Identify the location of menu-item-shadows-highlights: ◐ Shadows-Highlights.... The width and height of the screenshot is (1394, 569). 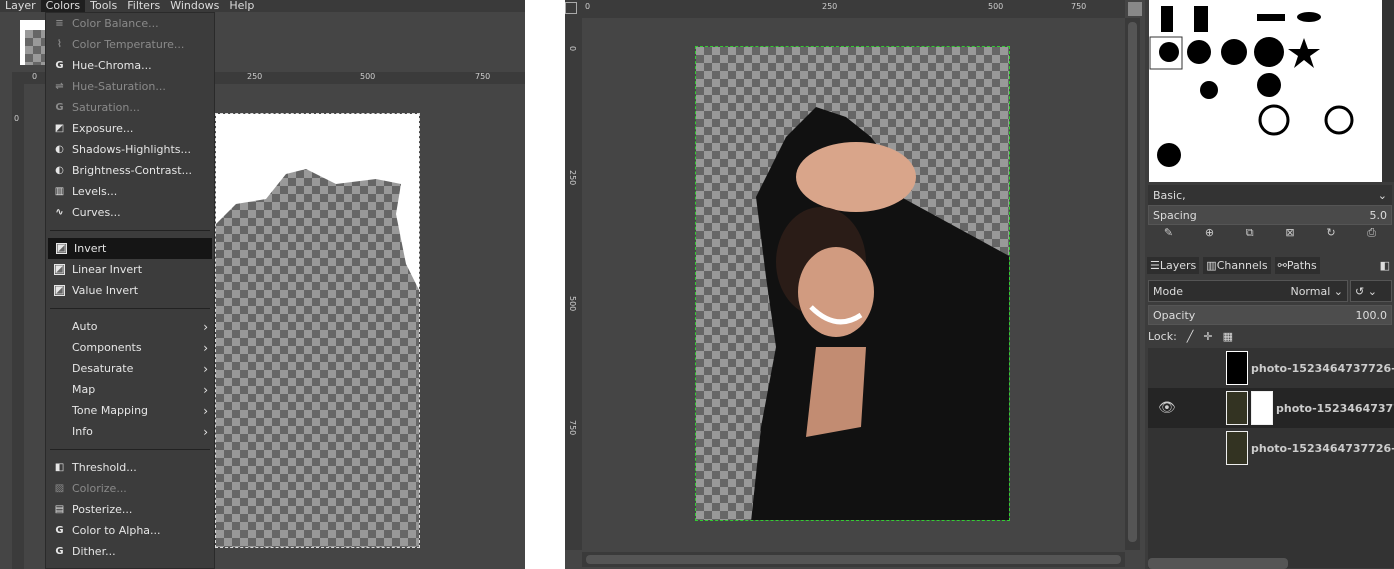
(130, 149).